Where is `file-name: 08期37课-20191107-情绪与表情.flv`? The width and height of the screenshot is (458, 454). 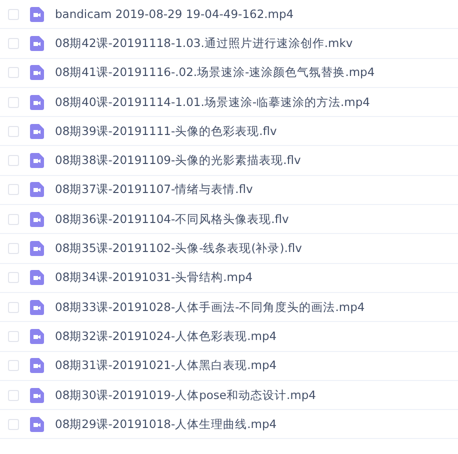
file-name: 08期37课-20191107-情绪与表情.flv is located at coordinates (154, 190).